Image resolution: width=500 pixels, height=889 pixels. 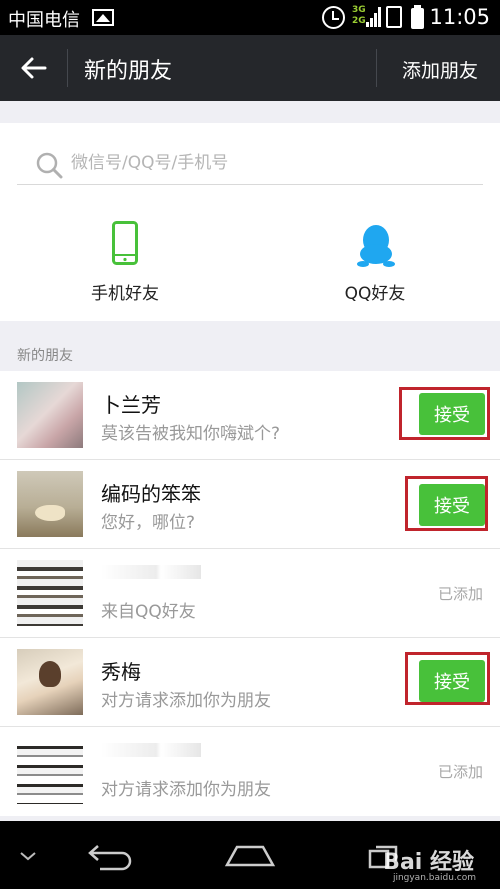 I want to click on search-input, so click(x=271, y=163).